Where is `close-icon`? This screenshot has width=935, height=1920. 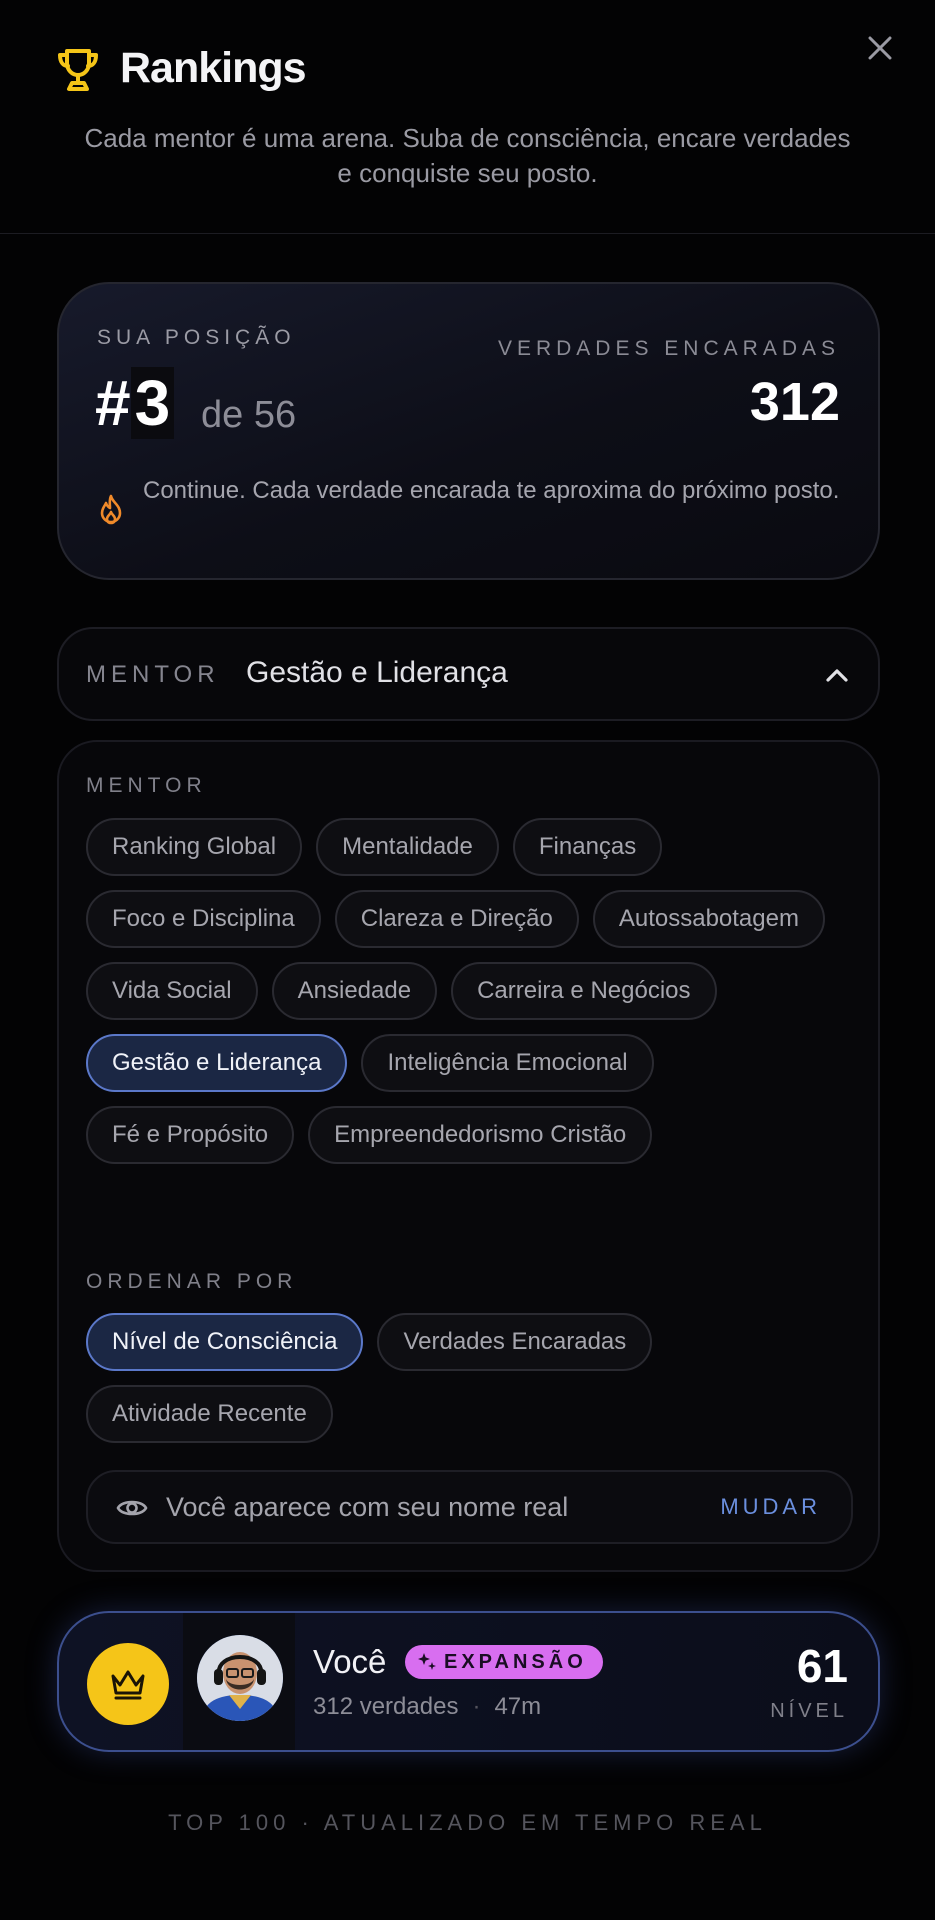 close-icon is located at coordinates (880, 48).